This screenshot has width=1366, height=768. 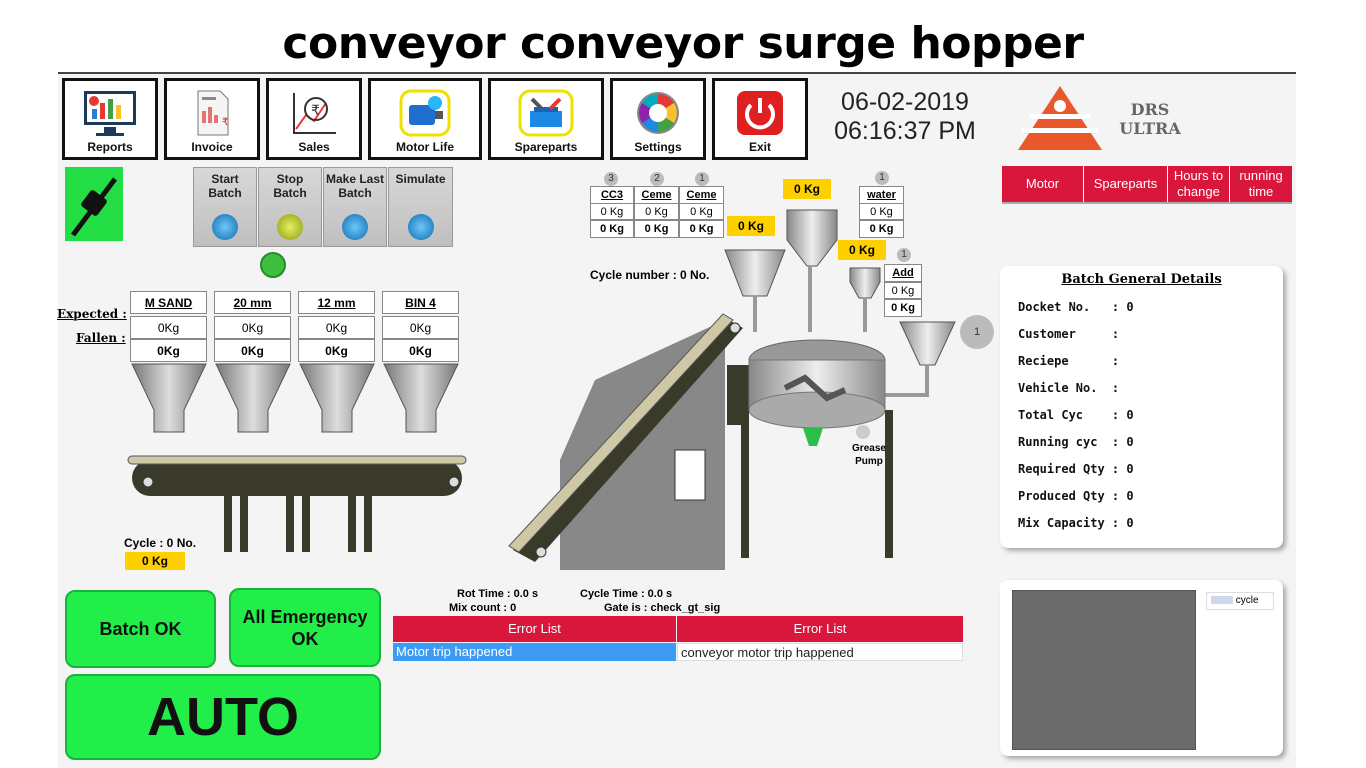 What do you see at coordinates (626, 594) in the screenshot?
I see `cycle-time: Cycle Time : 0.0 s` at bounding box center [626, 594].